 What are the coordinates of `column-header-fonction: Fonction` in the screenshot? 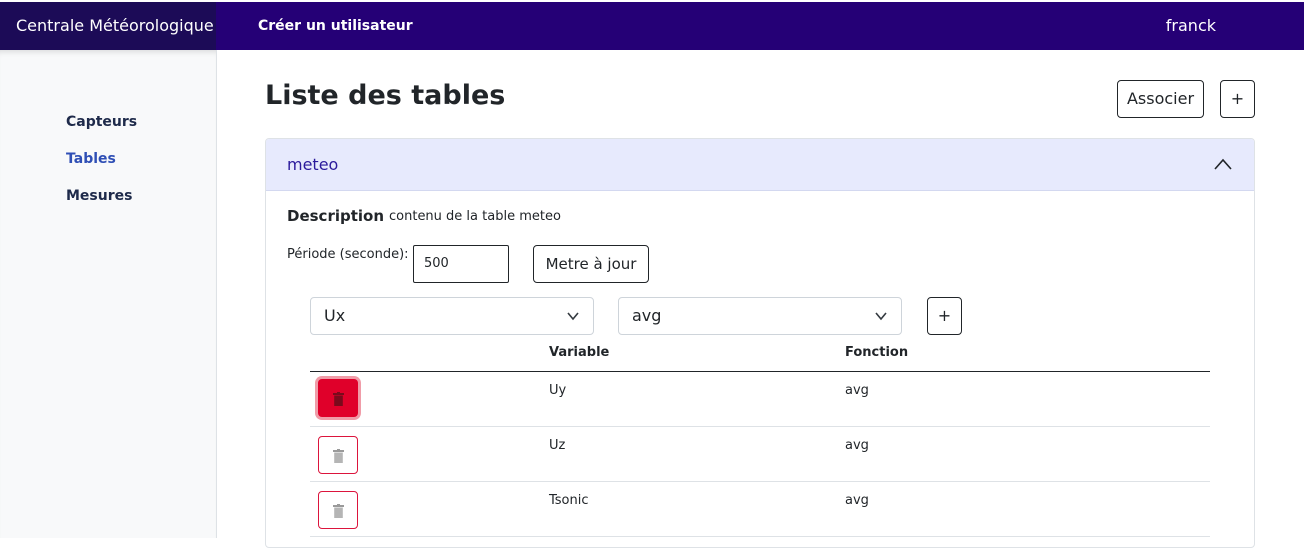 It's located at (877, 352).